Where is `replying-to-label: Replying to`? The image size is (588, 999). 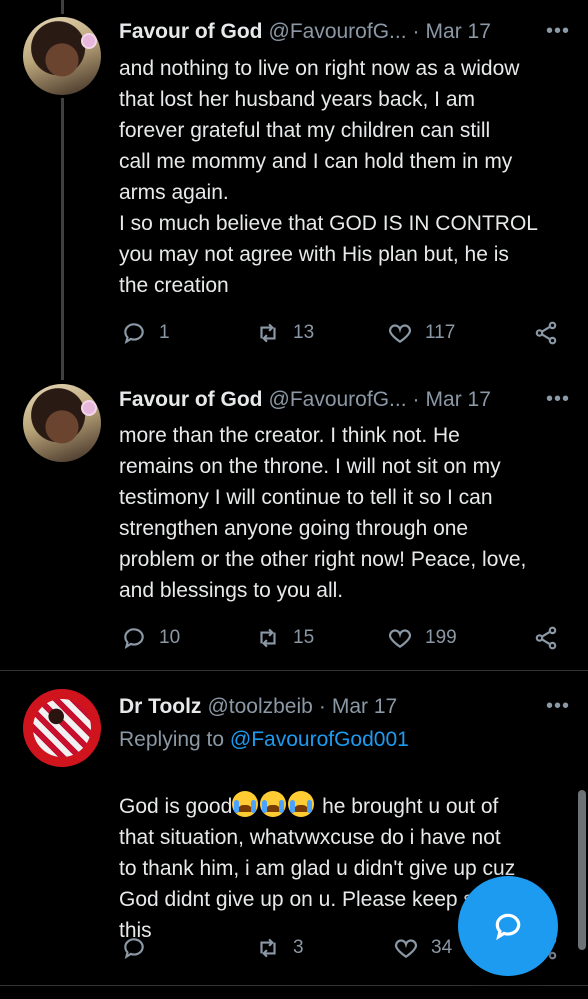 replying-to-label: Replying to is located at coordinates (174, 739).